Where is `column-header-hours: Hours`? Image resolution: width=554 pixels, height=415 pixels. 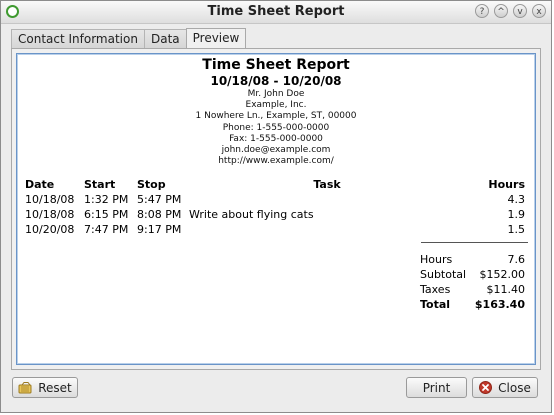
column-header-hours: Hours is located at coordinates (506, 184).